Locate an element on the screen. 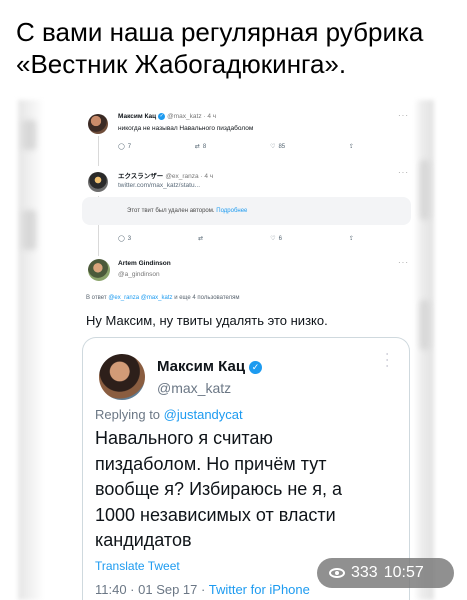 This screenshot has width=467, height=600. tweet-author: Максим Кац ✓ @max_katz · 4 ч is located at coordinates (167, 116).